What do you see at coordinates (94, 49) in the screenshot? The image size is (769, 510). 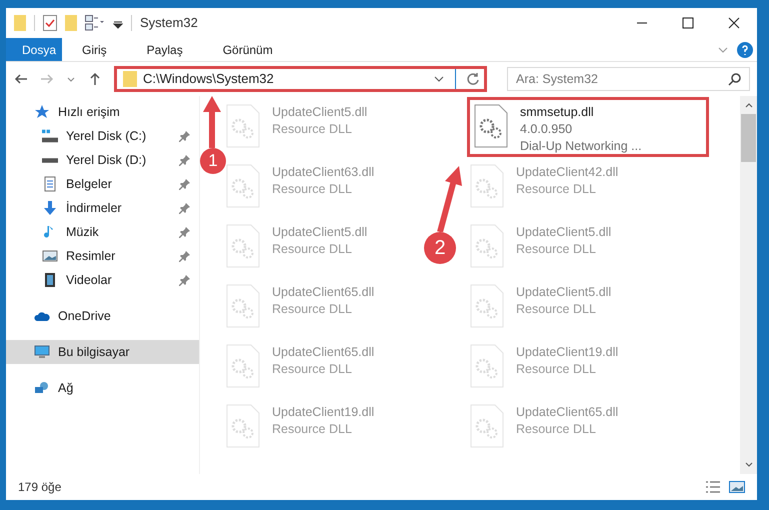 I see `ribbon-tab: Giriş` at bounding box center [94, 49].